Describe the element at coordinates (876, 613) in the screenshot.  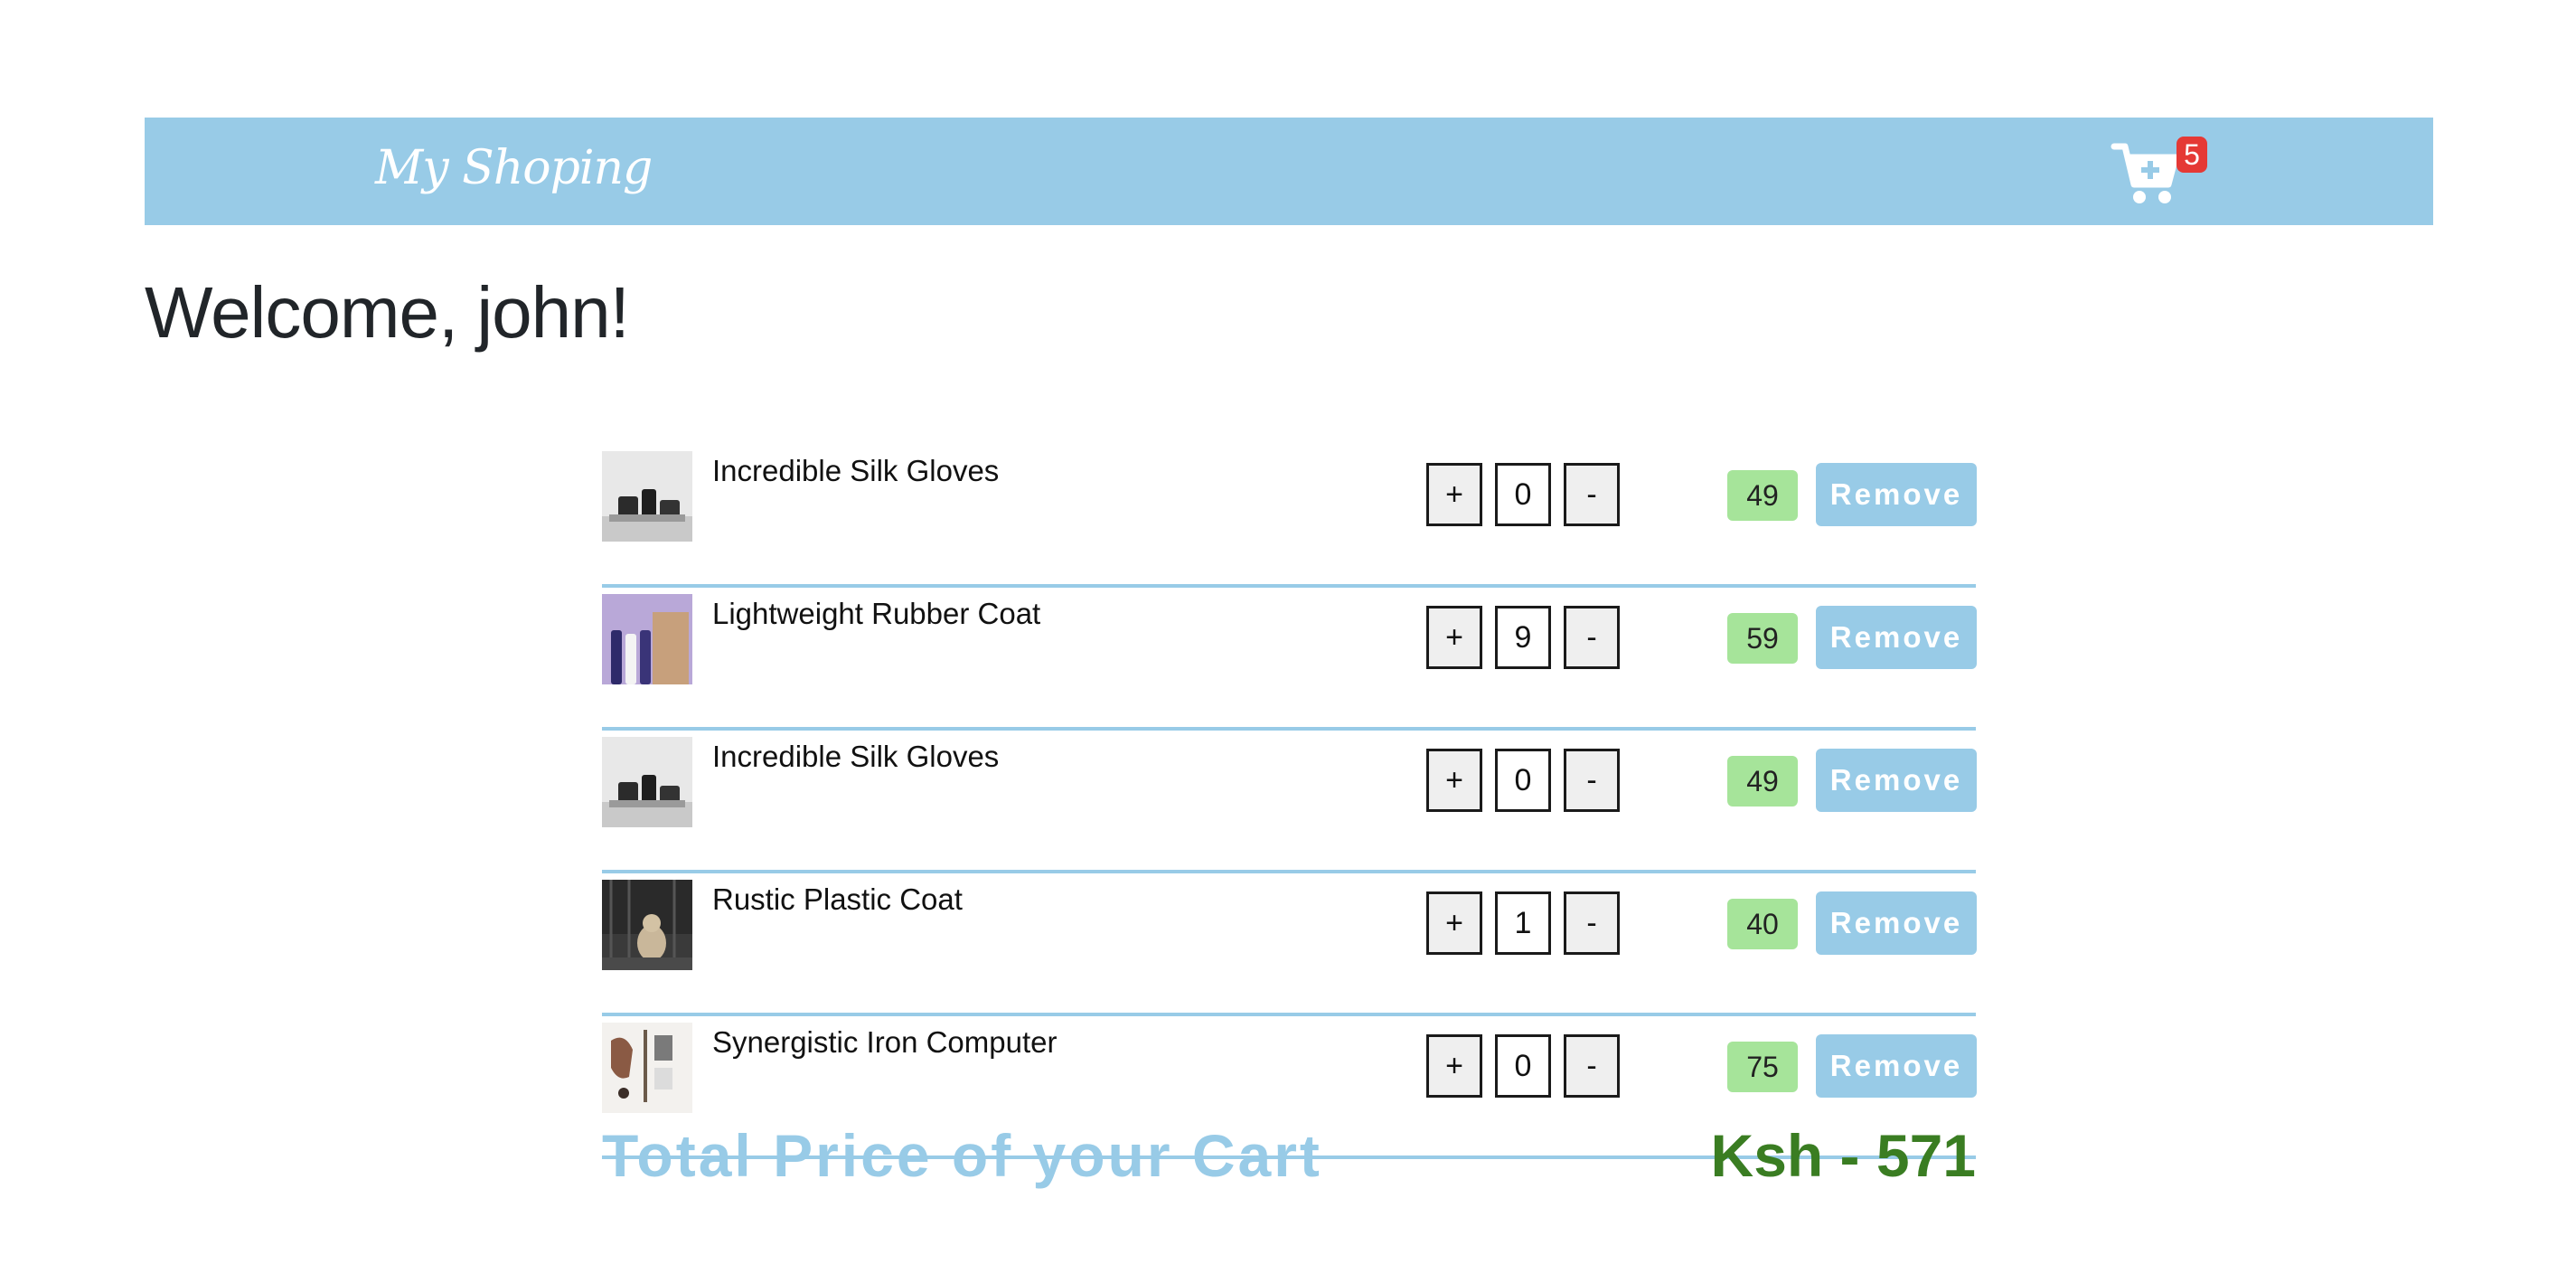
I see `item-name: Lightweight Rubber Coat` at that location.